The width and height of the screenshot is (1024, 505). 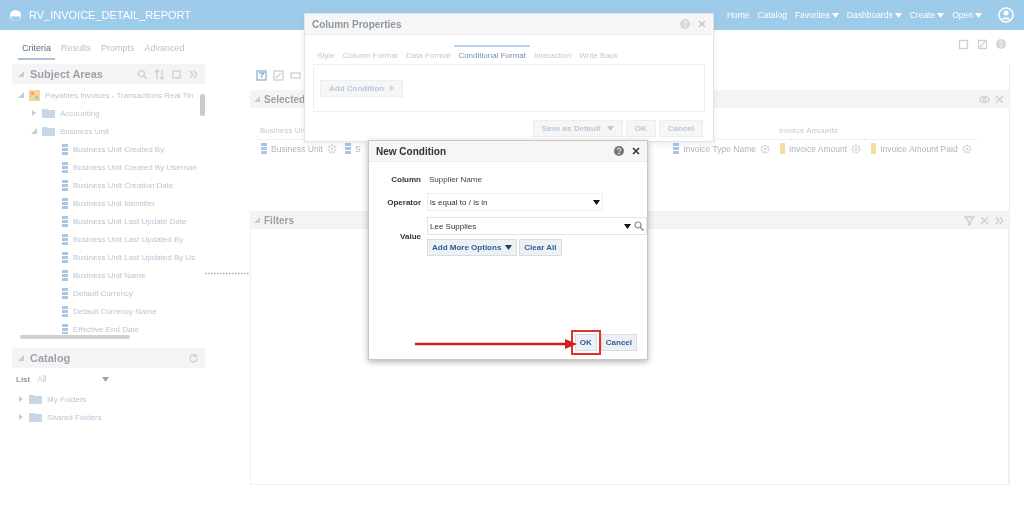 What do you see at coordinates (411, 151) in the screenshot?
I see `dialog-title: New Condition` at bounding box center [411, 151].